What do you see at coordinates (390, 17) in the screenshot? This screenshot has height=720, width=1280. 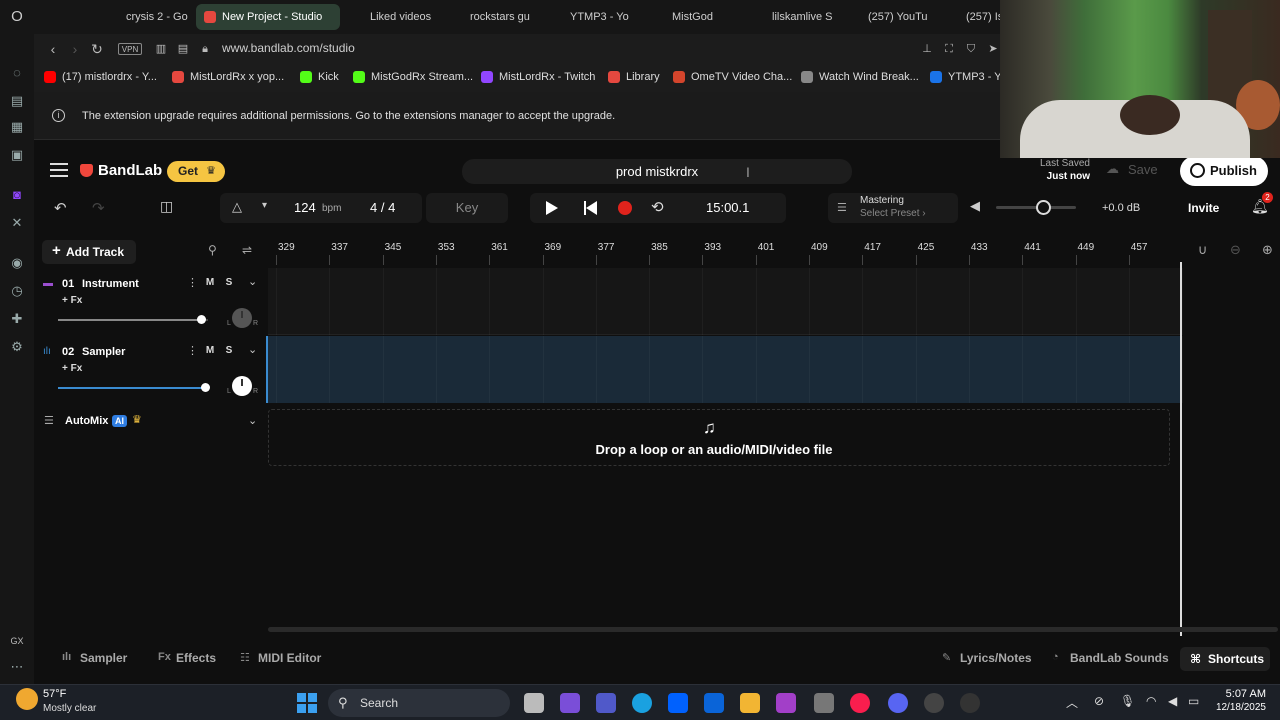 I see `tab-liked-videos: Liked videos` at bounding box center [390, 17].